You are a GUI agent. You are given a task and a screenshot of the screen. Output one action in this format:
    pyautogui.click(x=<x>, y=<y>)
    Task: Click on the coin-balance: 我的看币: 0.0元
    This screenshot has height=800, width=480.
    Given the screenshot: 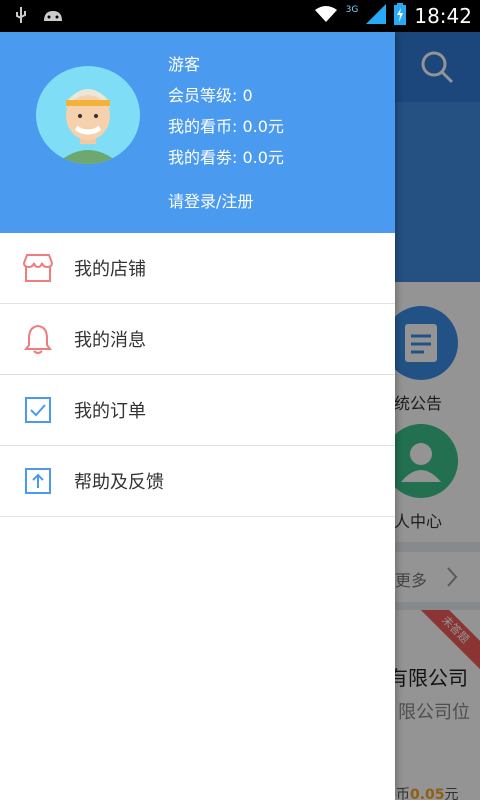 What is the action you would take?
    pyautogui.click(x=226, y=126)
    